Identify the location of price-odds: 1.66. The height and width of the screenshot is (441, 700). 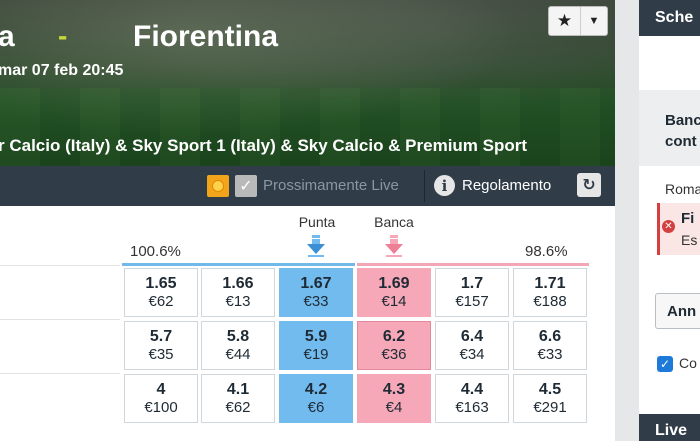
(238, 283).